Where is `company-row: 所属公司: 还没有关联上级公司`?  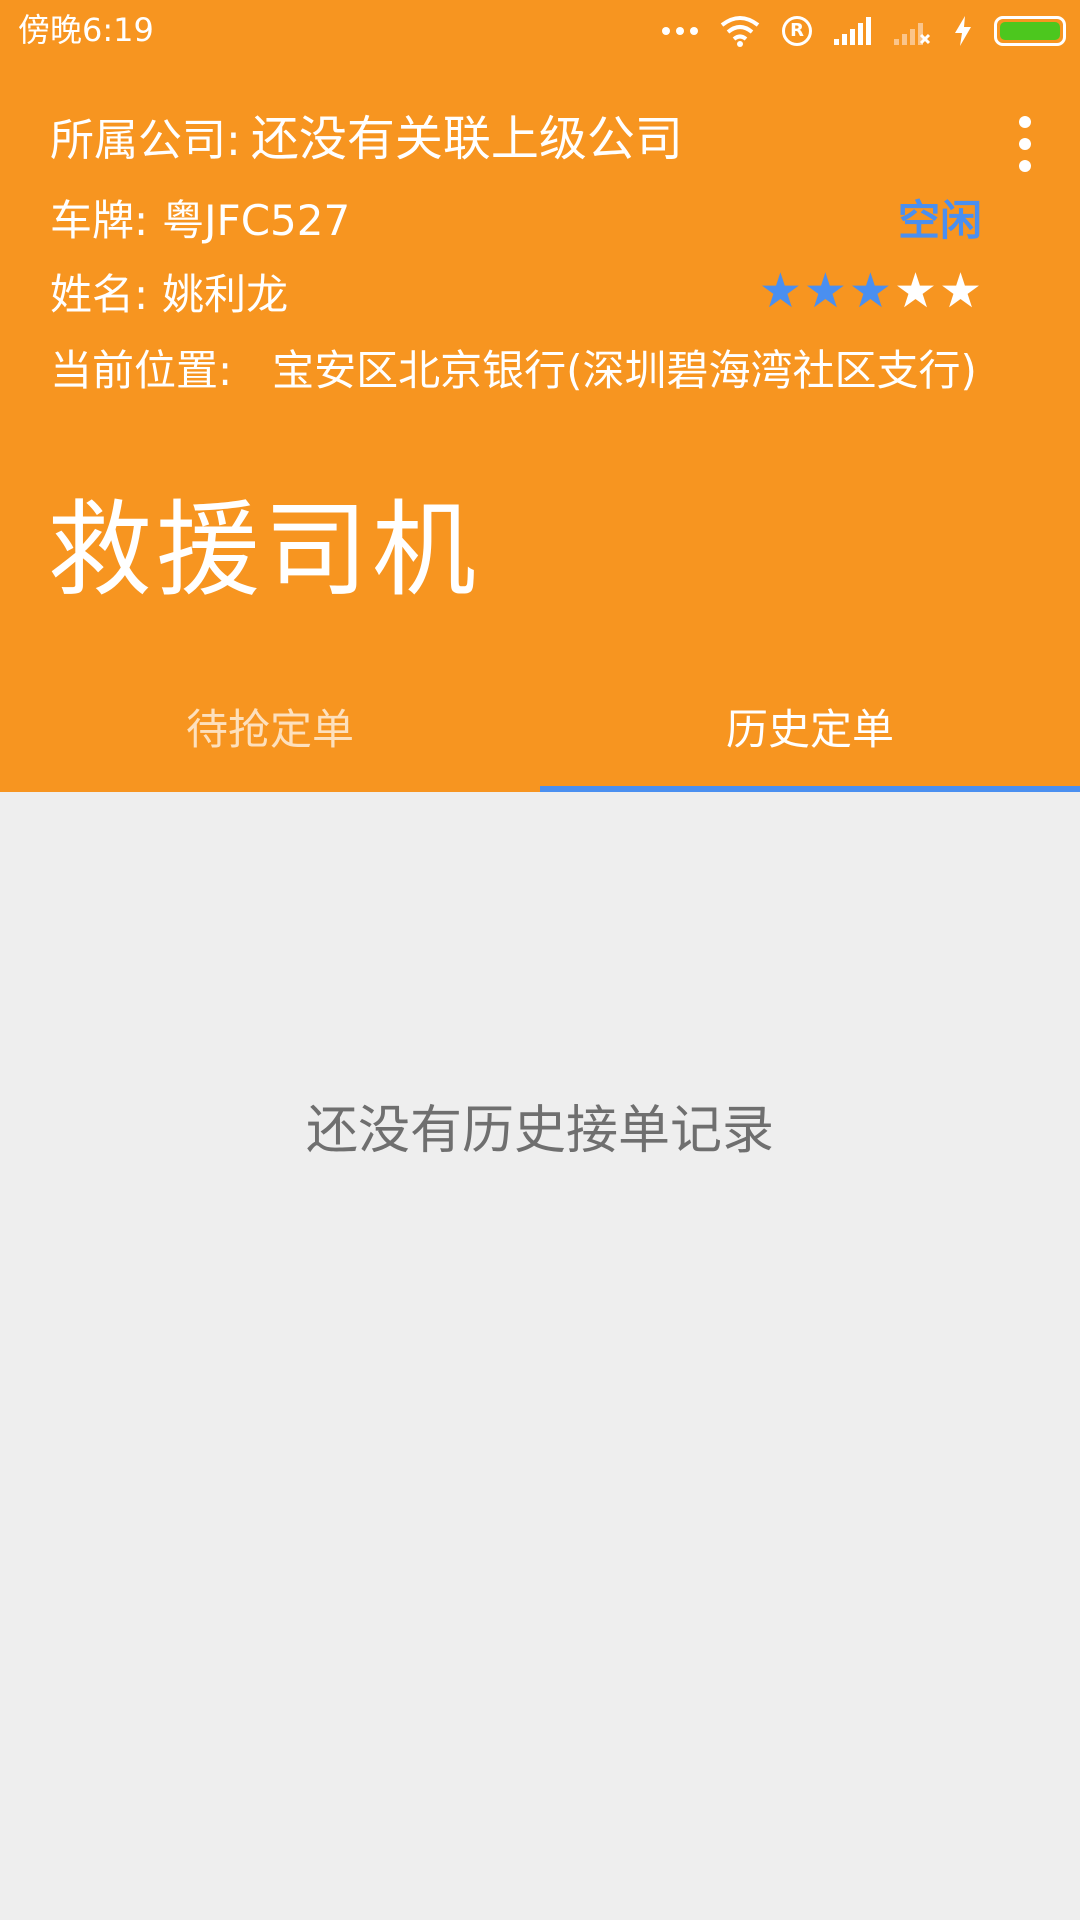
company-row: 所属公司: 还没有关联上级公司 is located at coordinates (366, 140).